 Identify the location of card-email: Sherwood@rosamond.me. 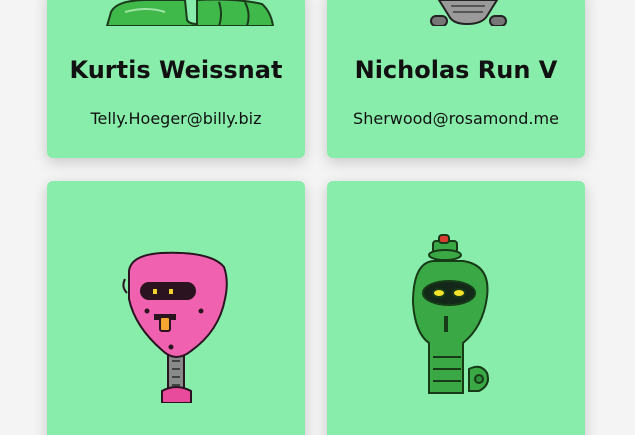
(456, 118).